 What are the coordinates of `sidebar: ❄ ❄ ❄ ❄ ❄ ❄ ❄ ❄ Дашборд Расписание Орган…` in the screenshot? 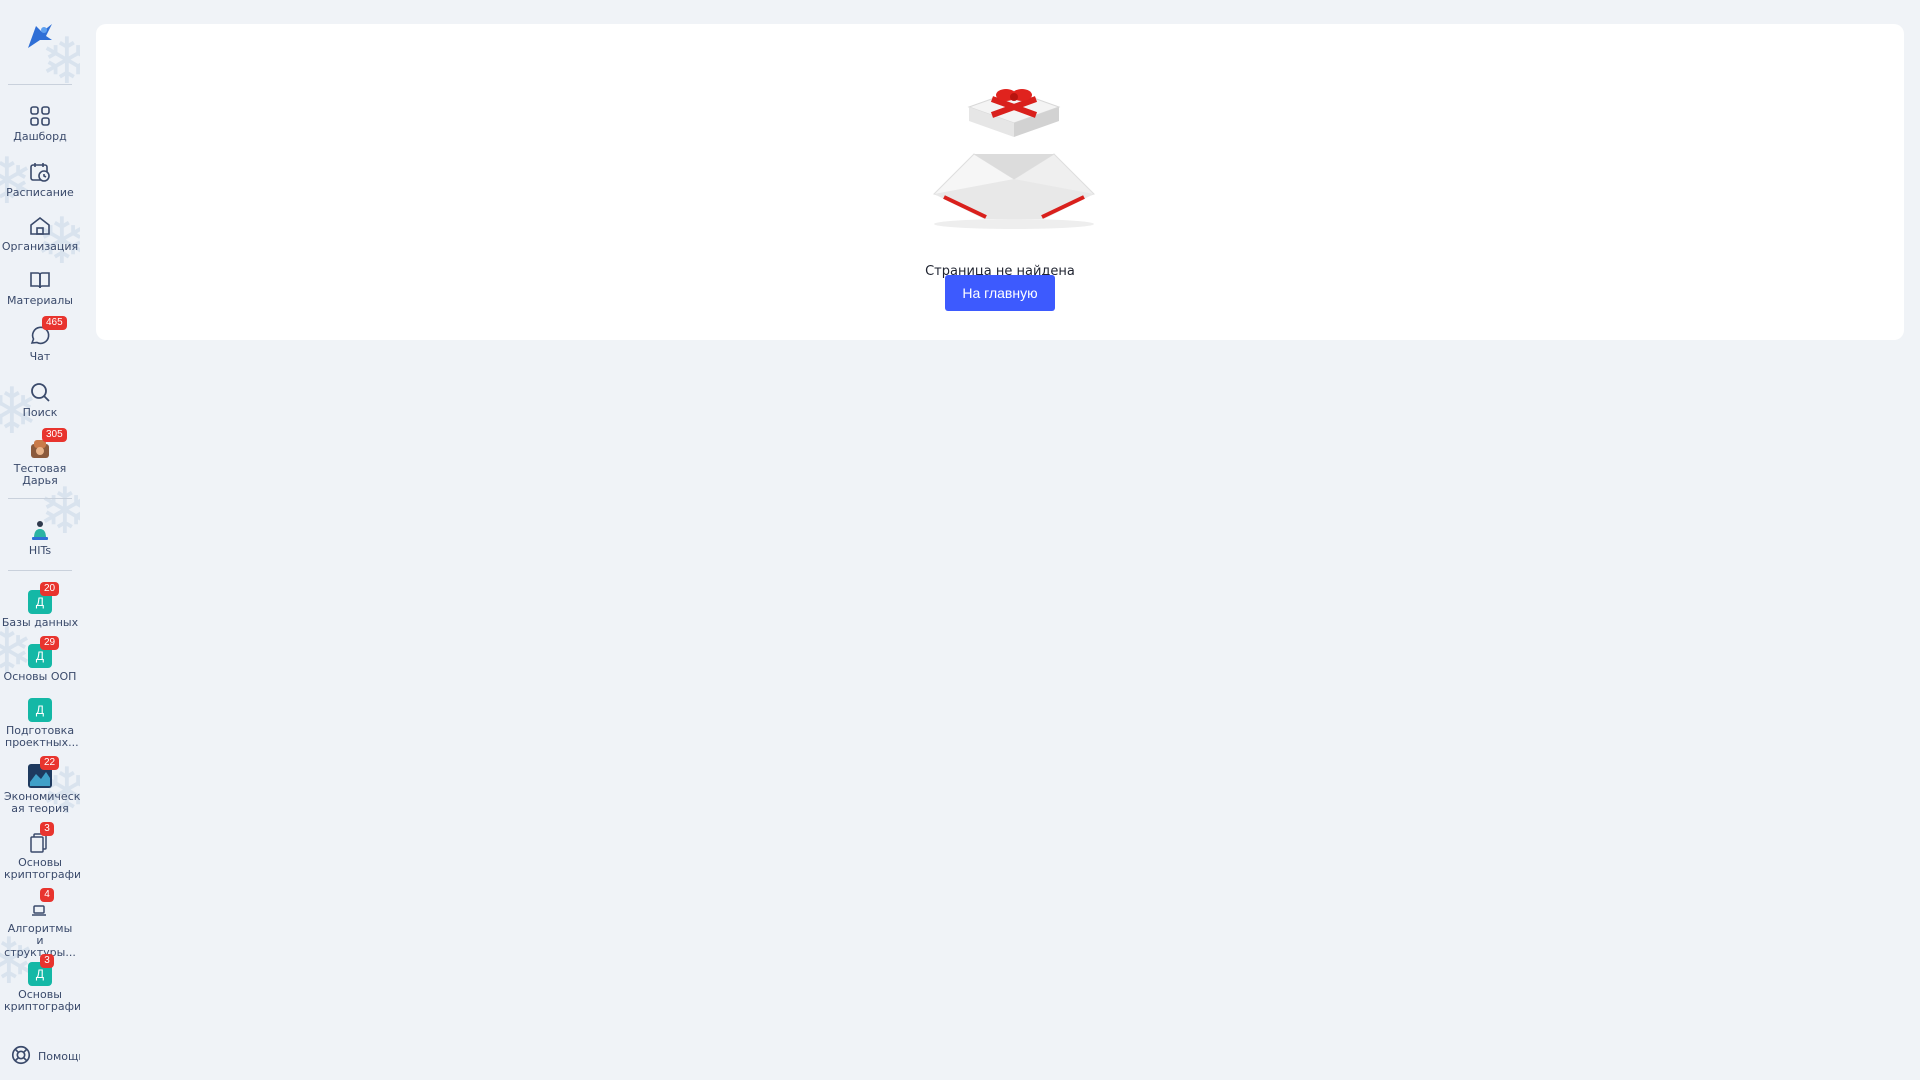 It's located at (40, 540).